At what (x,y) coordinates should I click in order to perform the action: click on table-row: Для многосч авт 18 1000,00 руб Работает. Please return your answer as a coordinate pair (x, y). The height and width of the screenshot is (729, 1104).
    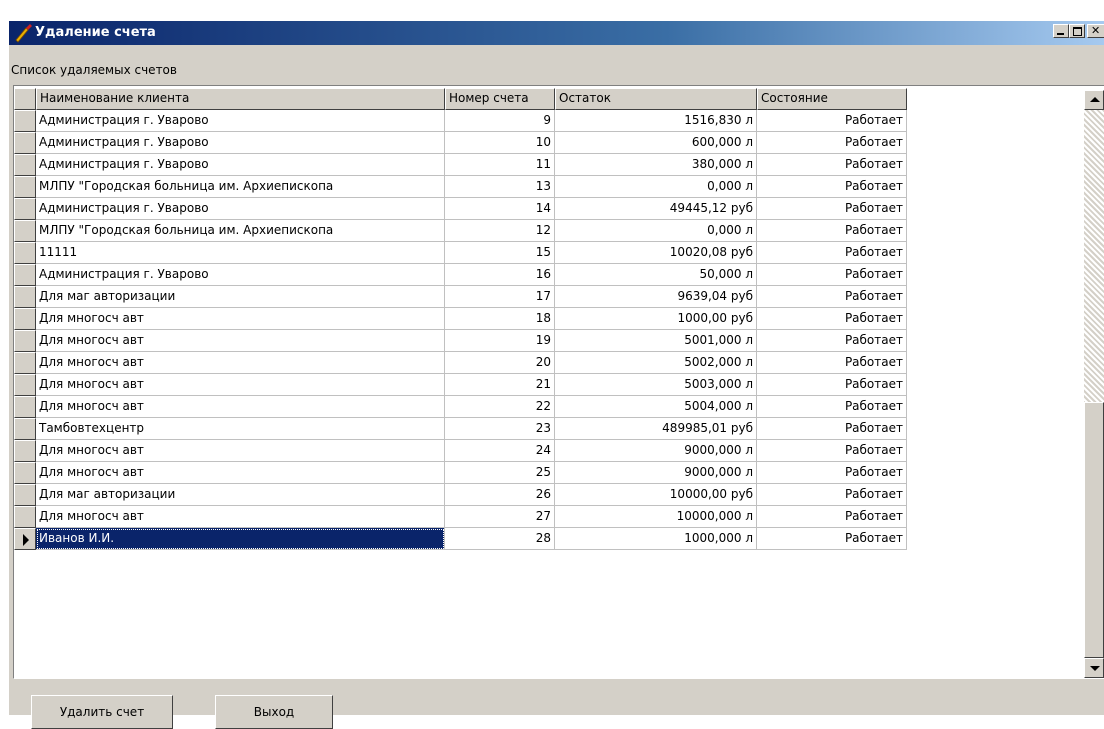
    Looking at the image, I should click on (460, 319).